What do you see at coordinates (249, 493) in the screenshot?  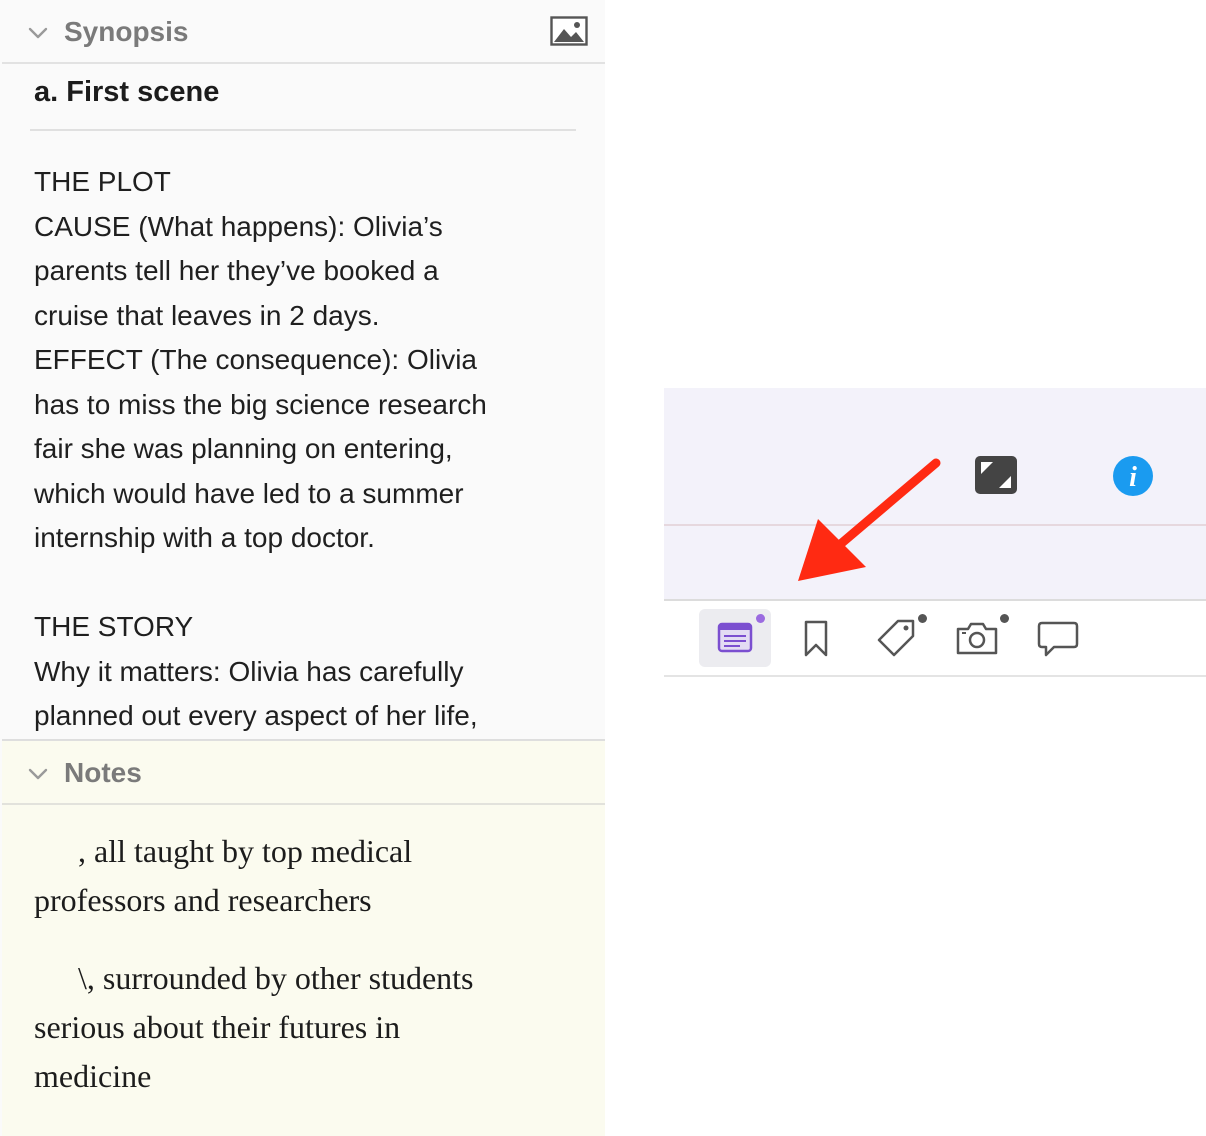 I see `synopsis-line: which would have led to a summer` at bounding box center [249, 493].